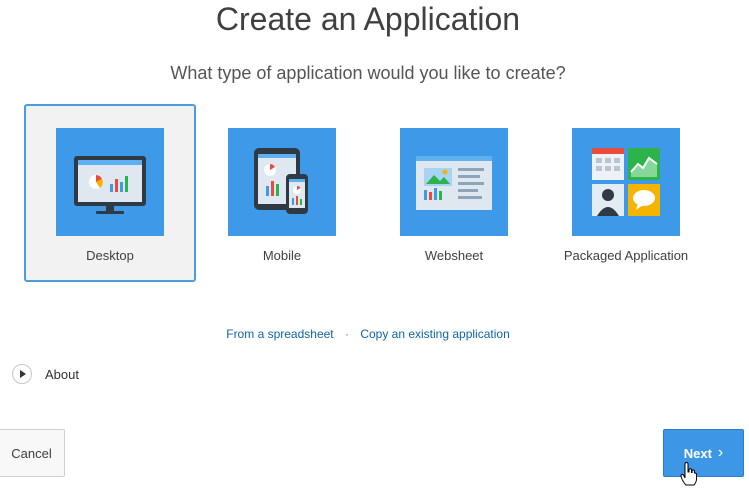  Describe the element at coordinates (22, 374) in the screenshot. I see `play-icon` at that location.